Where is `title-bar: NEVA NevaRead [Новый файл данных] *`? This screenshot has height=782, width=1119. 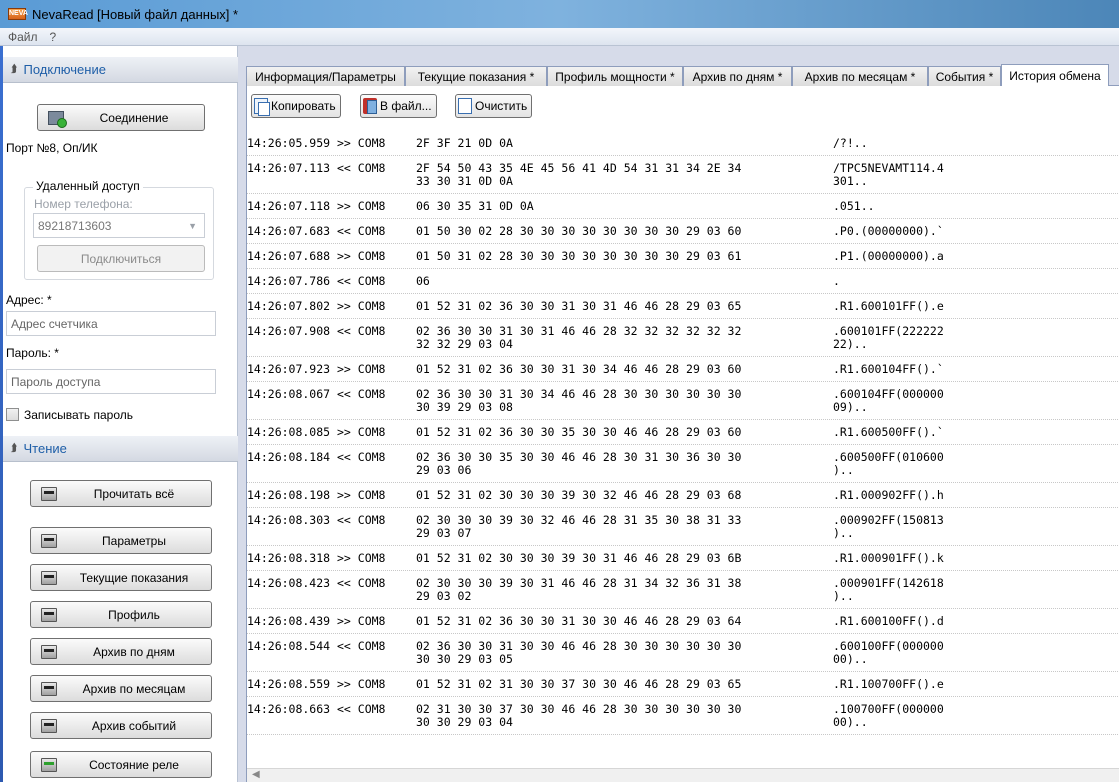 title-bar: NEVA NevaRead [Новый файл данных] * is located at coordinates (559, 14).